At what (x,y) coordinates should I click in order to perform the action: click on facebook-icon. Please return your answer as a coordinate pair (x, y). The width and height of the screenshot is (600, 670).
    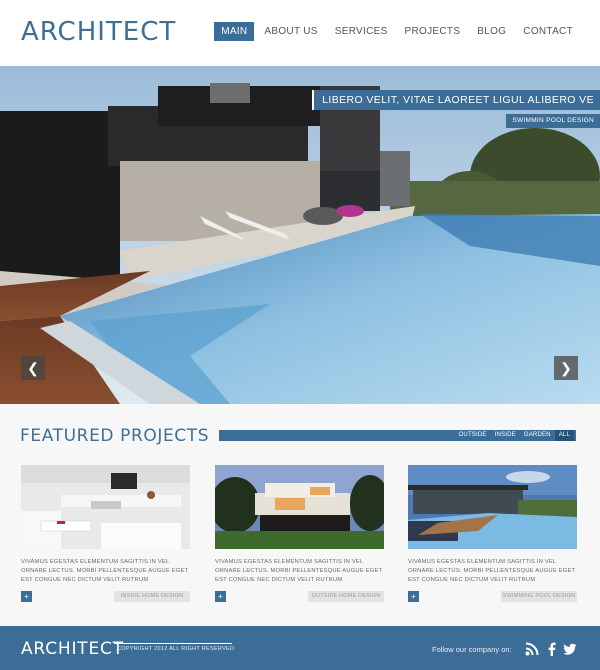
    Looking at the image, I should click on (552, 649).